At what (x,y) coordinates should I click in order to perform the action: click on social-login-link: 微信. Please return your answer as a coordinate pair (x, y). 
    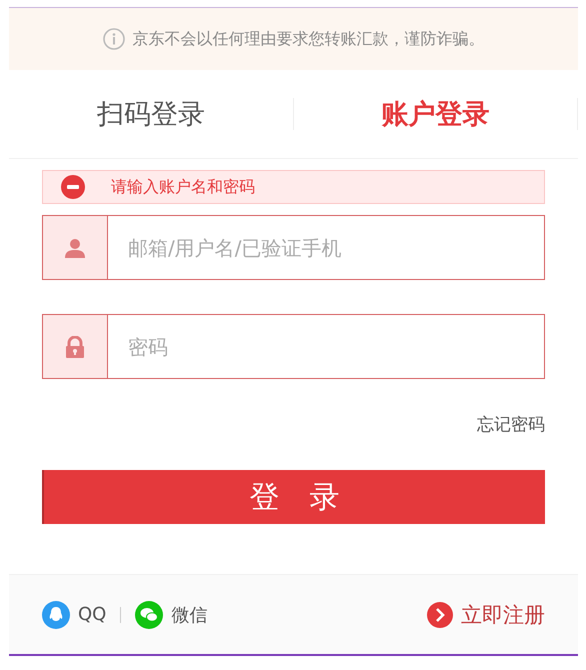
    Looking at the image, I should click on (171, 614).